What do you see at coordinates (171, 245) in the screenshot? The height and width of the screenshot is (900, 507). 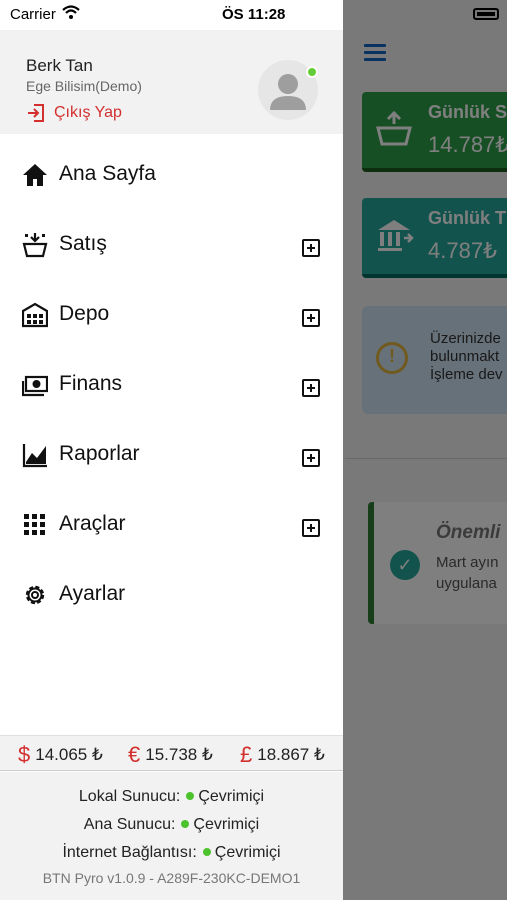 I see `menu-item-satis: Satış` at bounding box center [171, 245].